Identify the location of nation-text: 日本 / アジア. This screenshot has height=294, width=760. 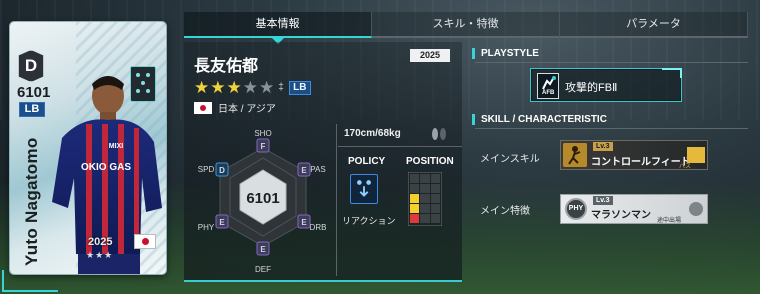
(247, 109).